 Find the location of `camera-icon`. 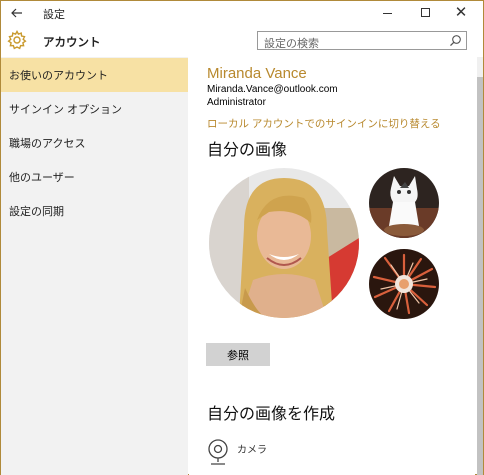

camera-icon is located at coordinates (218, 453).